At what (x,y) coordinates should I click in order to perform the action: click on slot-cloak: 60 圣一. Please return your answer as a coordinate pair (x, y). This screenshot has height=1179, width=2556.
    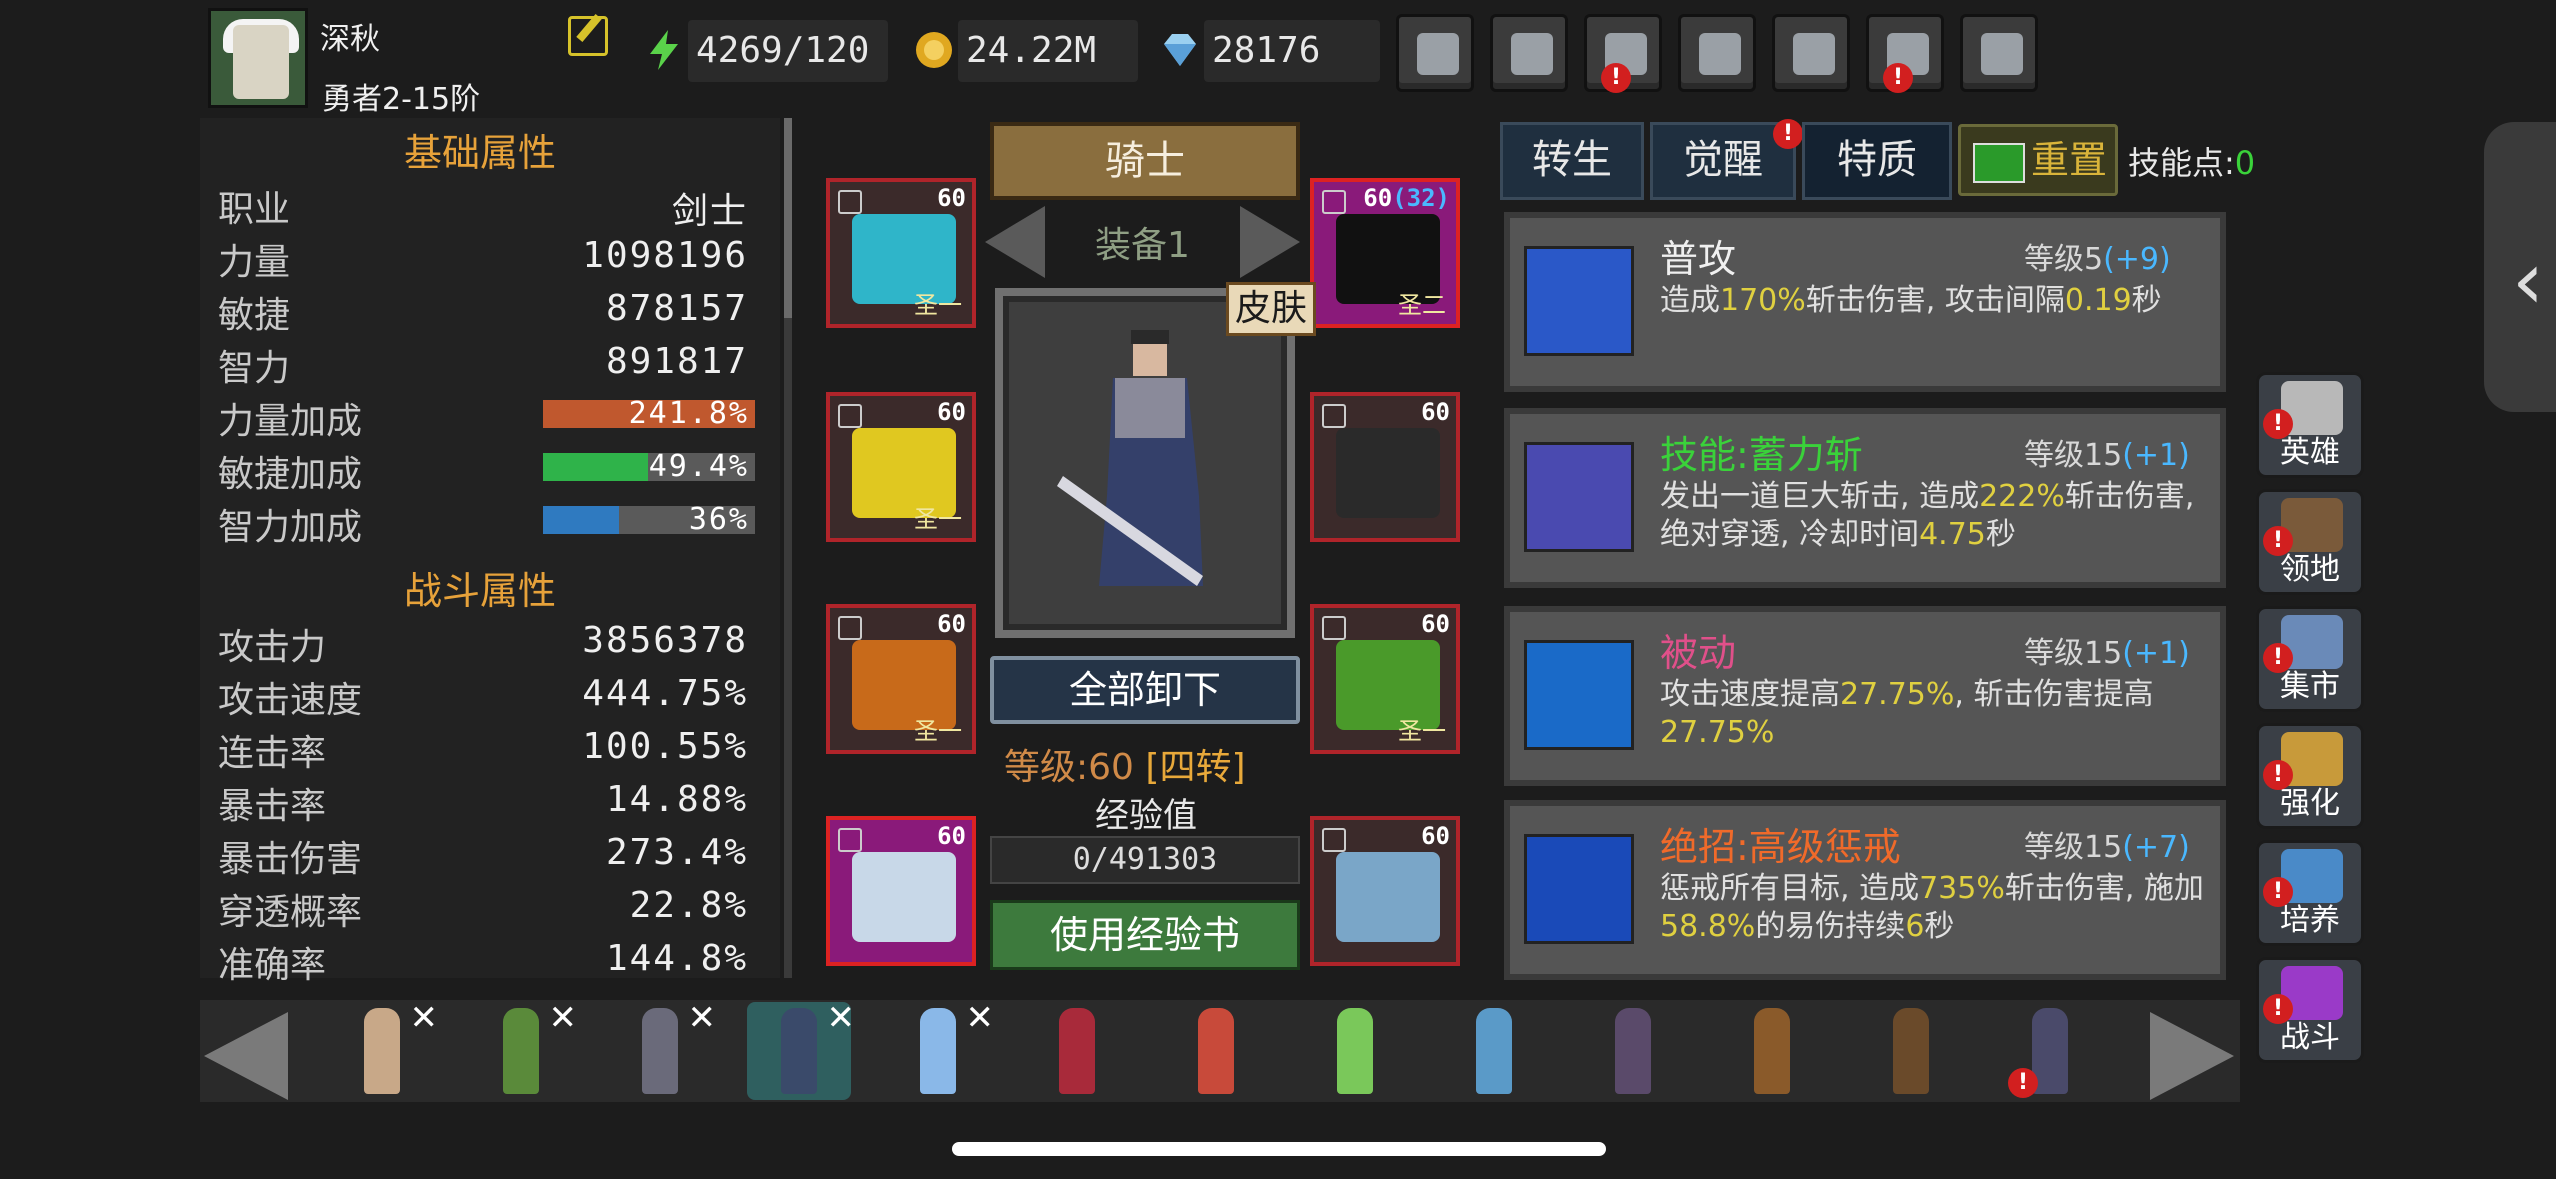
    Looking at the image, I should click on (901, 467).